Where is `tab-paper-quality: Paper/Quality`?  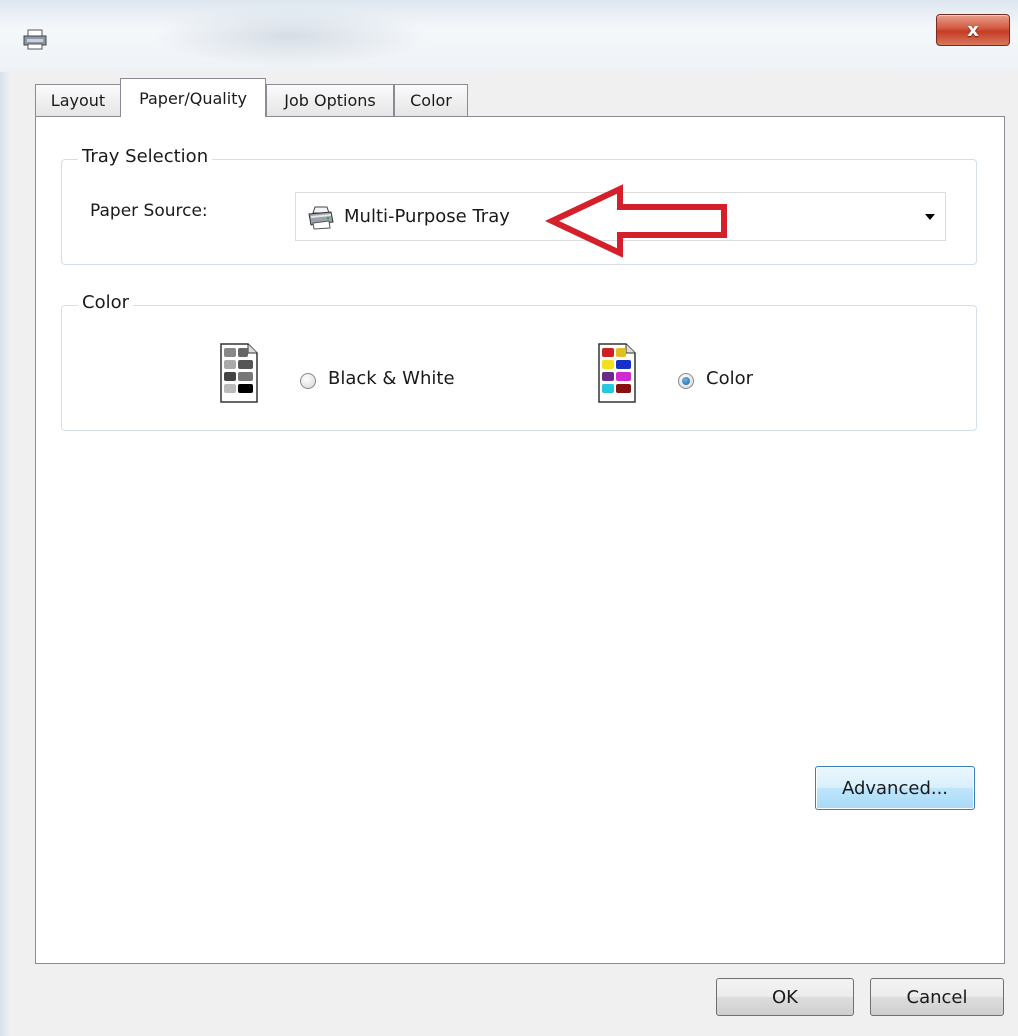 tab-paper-quality: Paper/Quality is located at coordinates (193, 97).